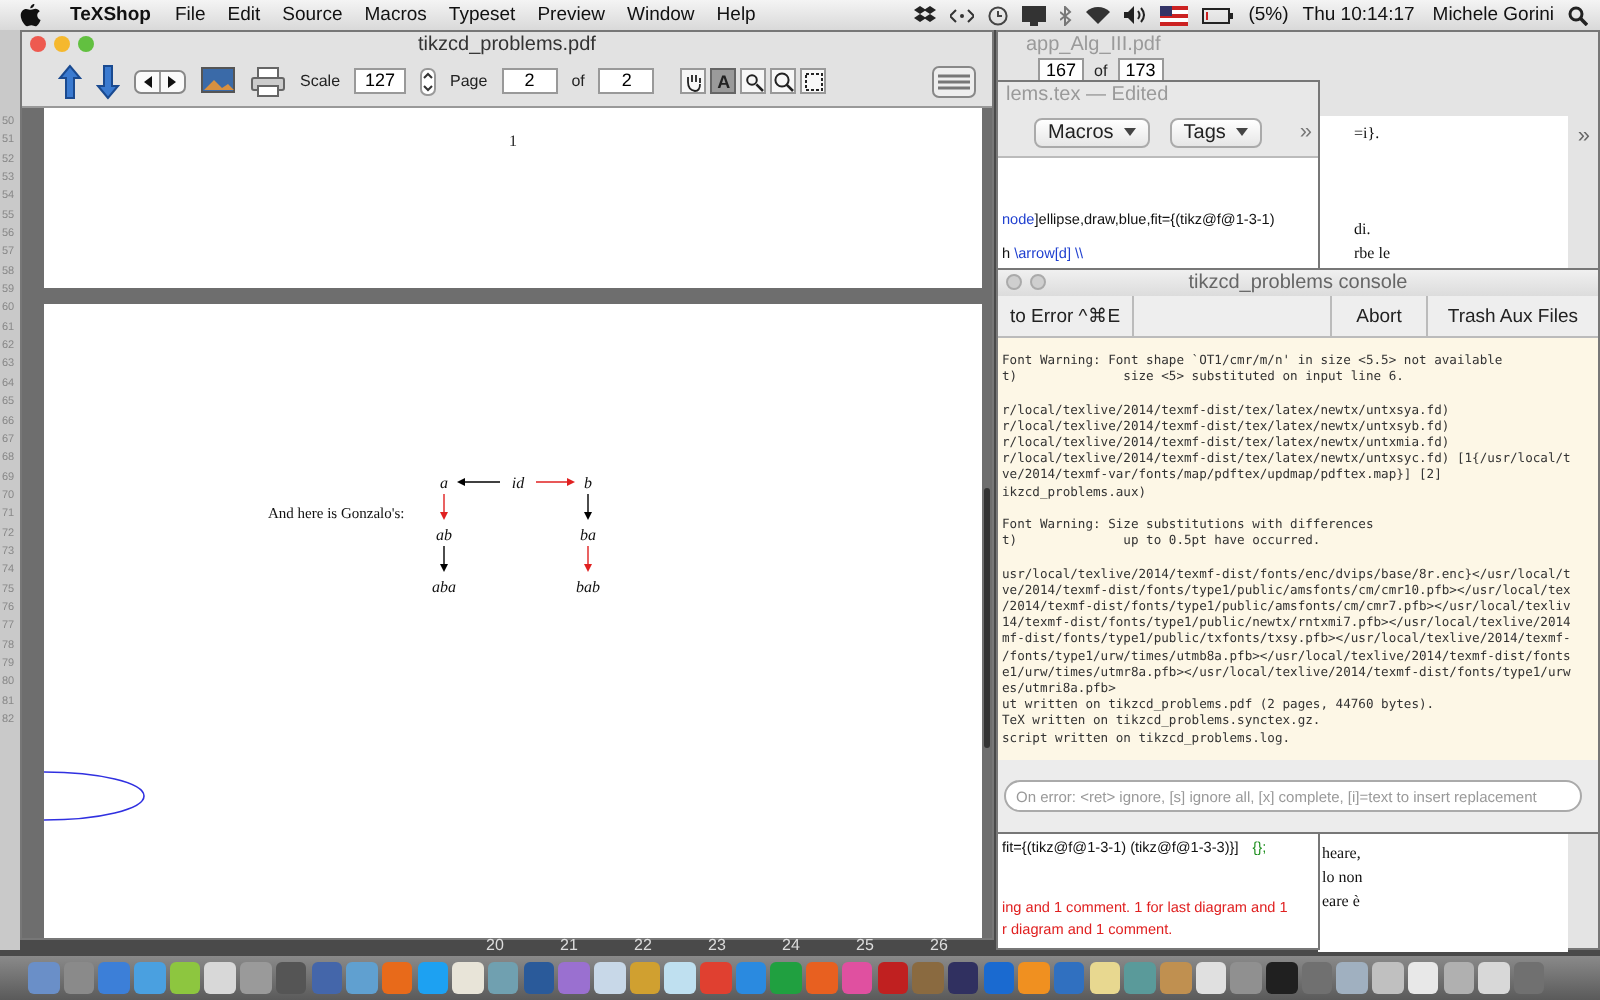 The height and width of the screenshot is (1000, 1600). What do you see at coordinates (1342, 853) in the screenshot?
I see `page-text: heare,` at bounding box center [1342, 853].